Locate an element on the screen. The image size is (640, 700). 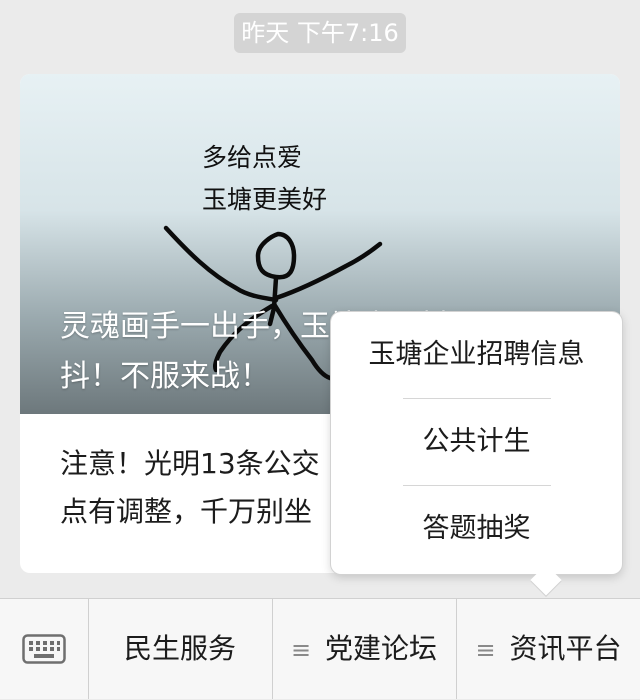
menu-tab-label: 民生服务 is located at coordinates (179, 648).